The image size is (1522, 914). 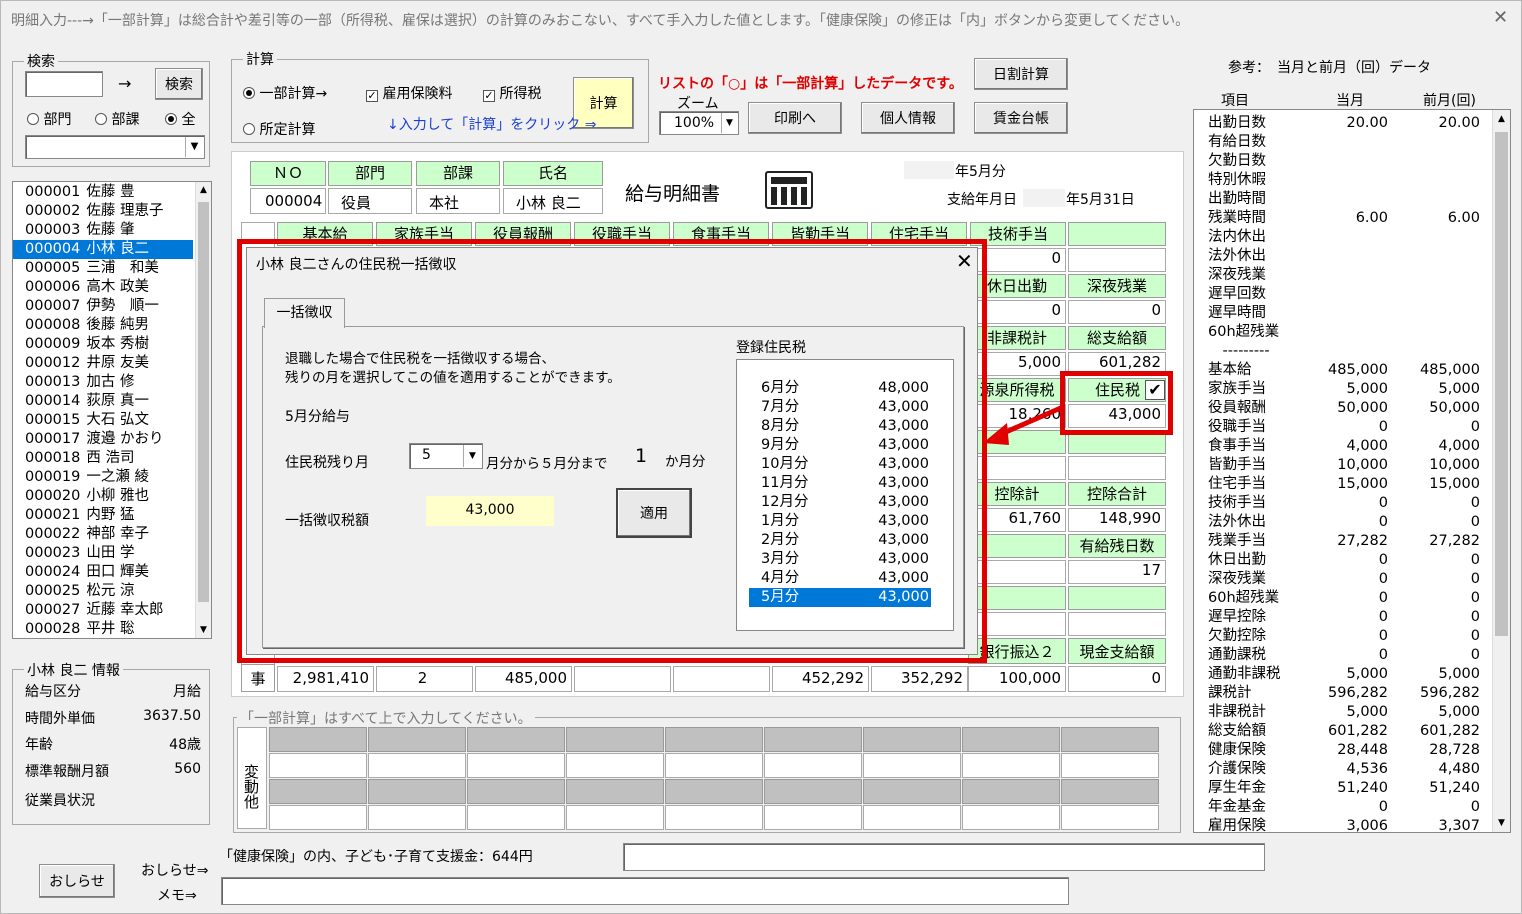 I want to click on emp-name: 小林 良二, so click(x=553, y=201).